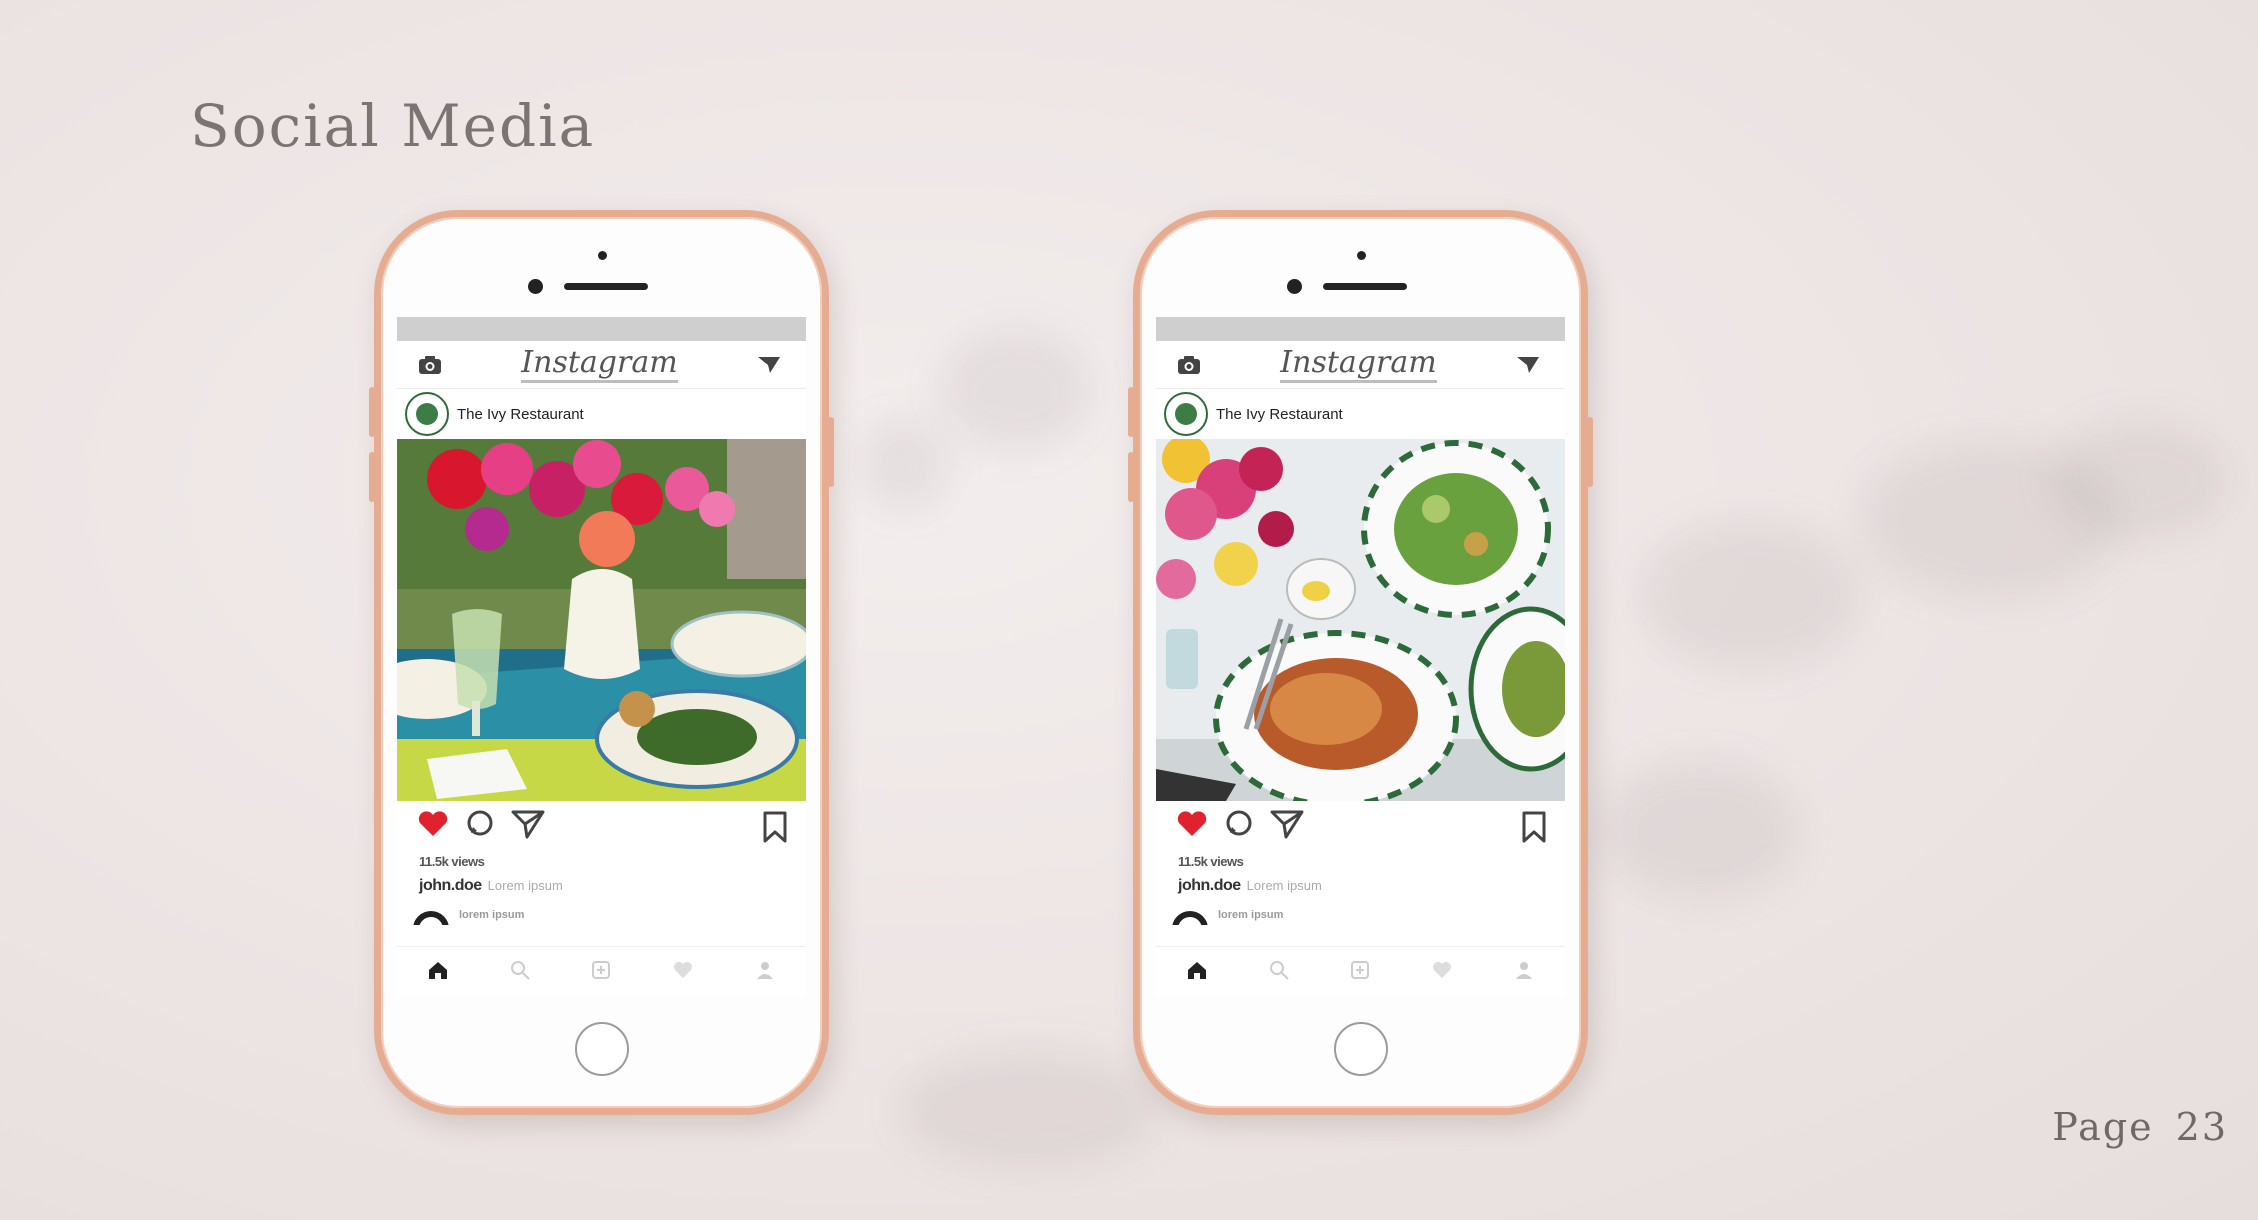 The width and height of the screenshot is (2258, 1220). I want to click on flowers-table-photo, so click(601, 620).